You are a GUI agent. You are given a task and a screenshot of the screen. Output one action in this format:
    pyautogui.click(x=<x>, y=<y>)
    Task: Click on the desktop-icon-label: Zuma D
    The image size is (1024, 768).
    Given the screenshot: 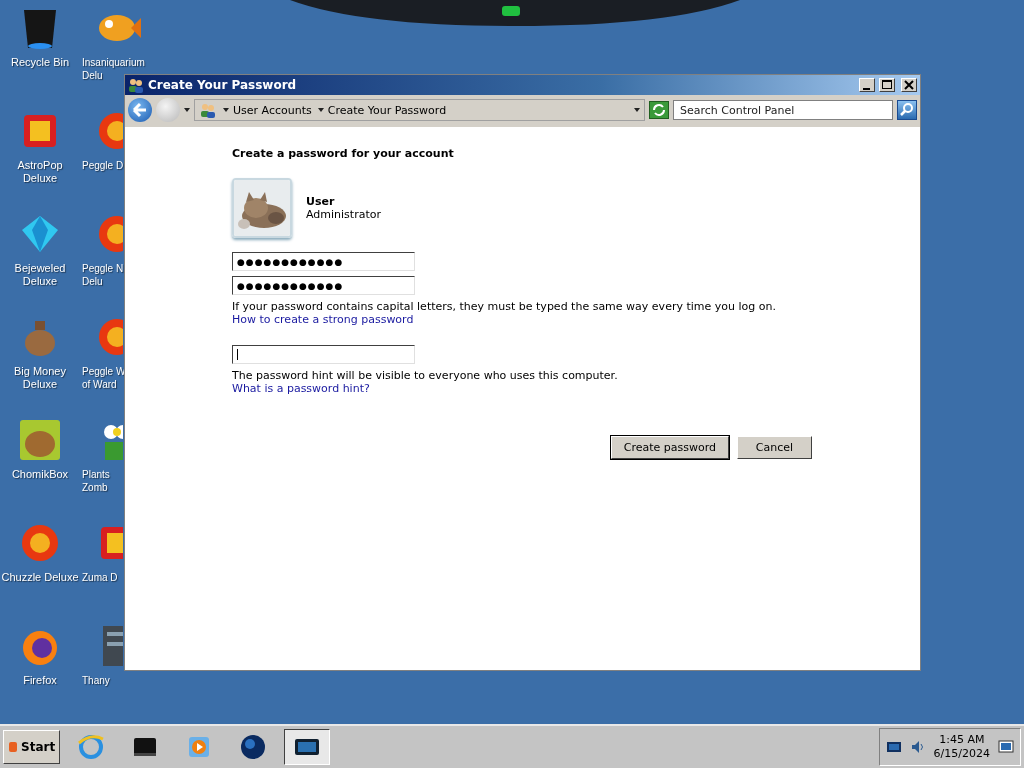 What is the action you would take?
    pyautogui.click(x=99, y=577)
    